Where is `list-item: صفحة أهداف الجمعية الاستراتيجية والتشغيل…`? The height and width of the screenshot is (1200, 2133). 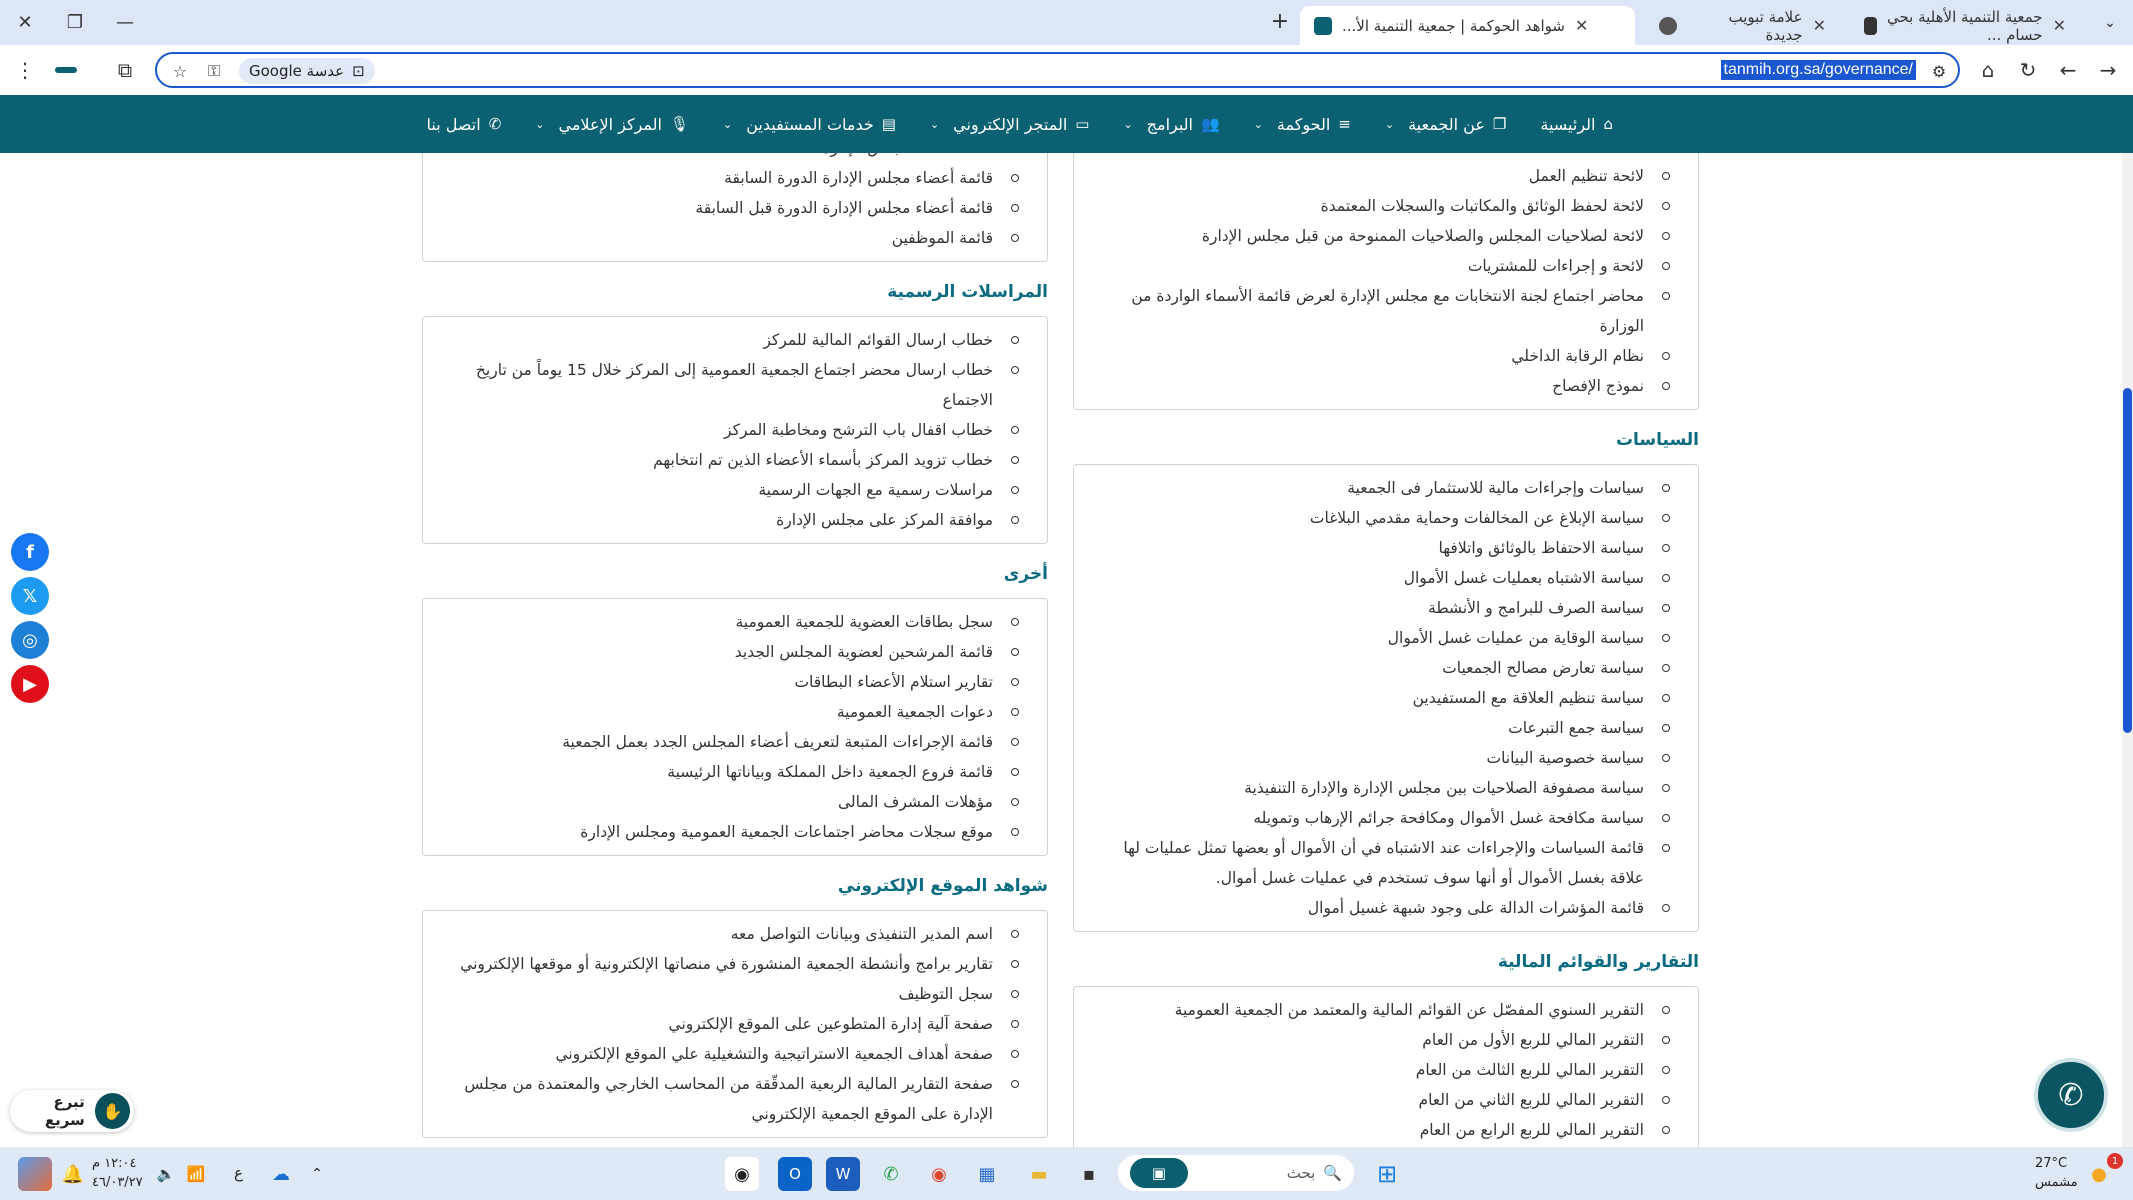 list-item: صفحة أهداف الجمعية الاستراتيجية والتشغيل… is located at coordinates (730, 1054).